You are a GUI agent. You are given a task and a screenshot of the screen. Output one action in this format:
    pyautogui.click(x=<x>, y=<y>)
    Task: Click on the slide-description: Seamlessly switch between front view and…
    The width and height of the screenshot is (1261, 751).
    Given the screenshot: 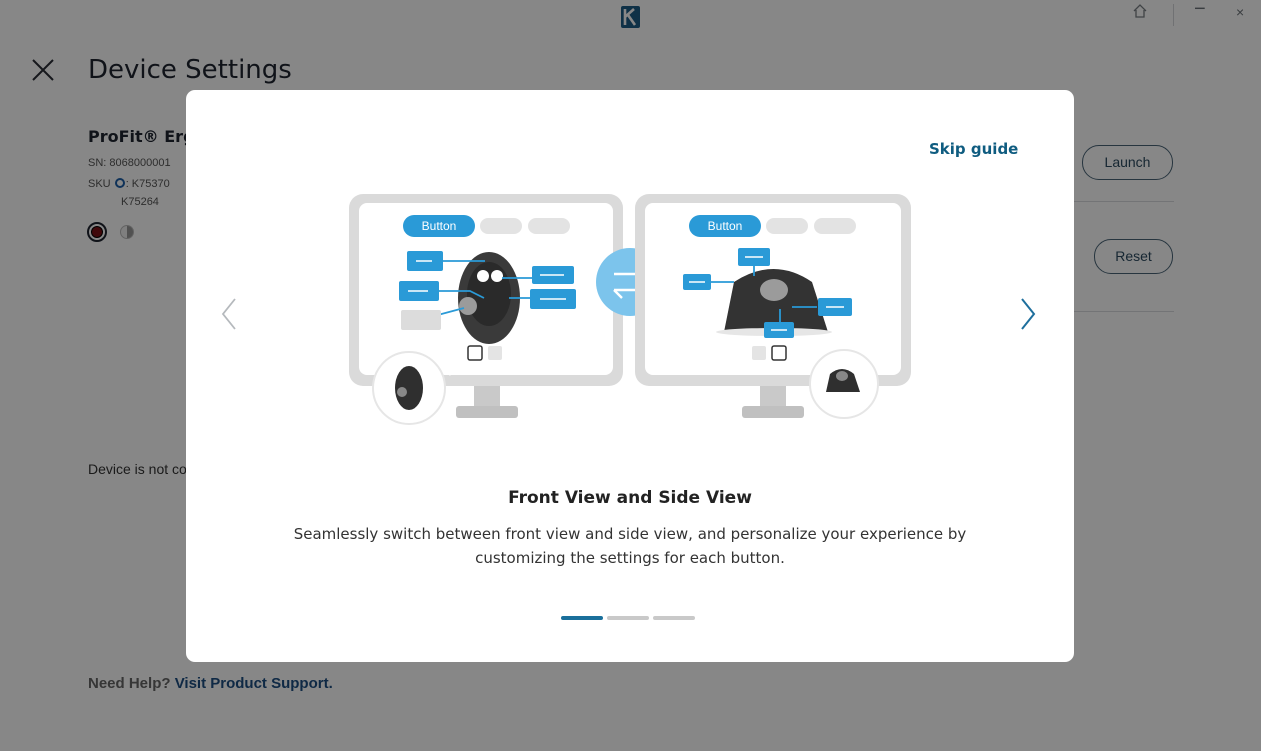 What is the action you would take?
    pyautogui.click(x=630, y=546)
    